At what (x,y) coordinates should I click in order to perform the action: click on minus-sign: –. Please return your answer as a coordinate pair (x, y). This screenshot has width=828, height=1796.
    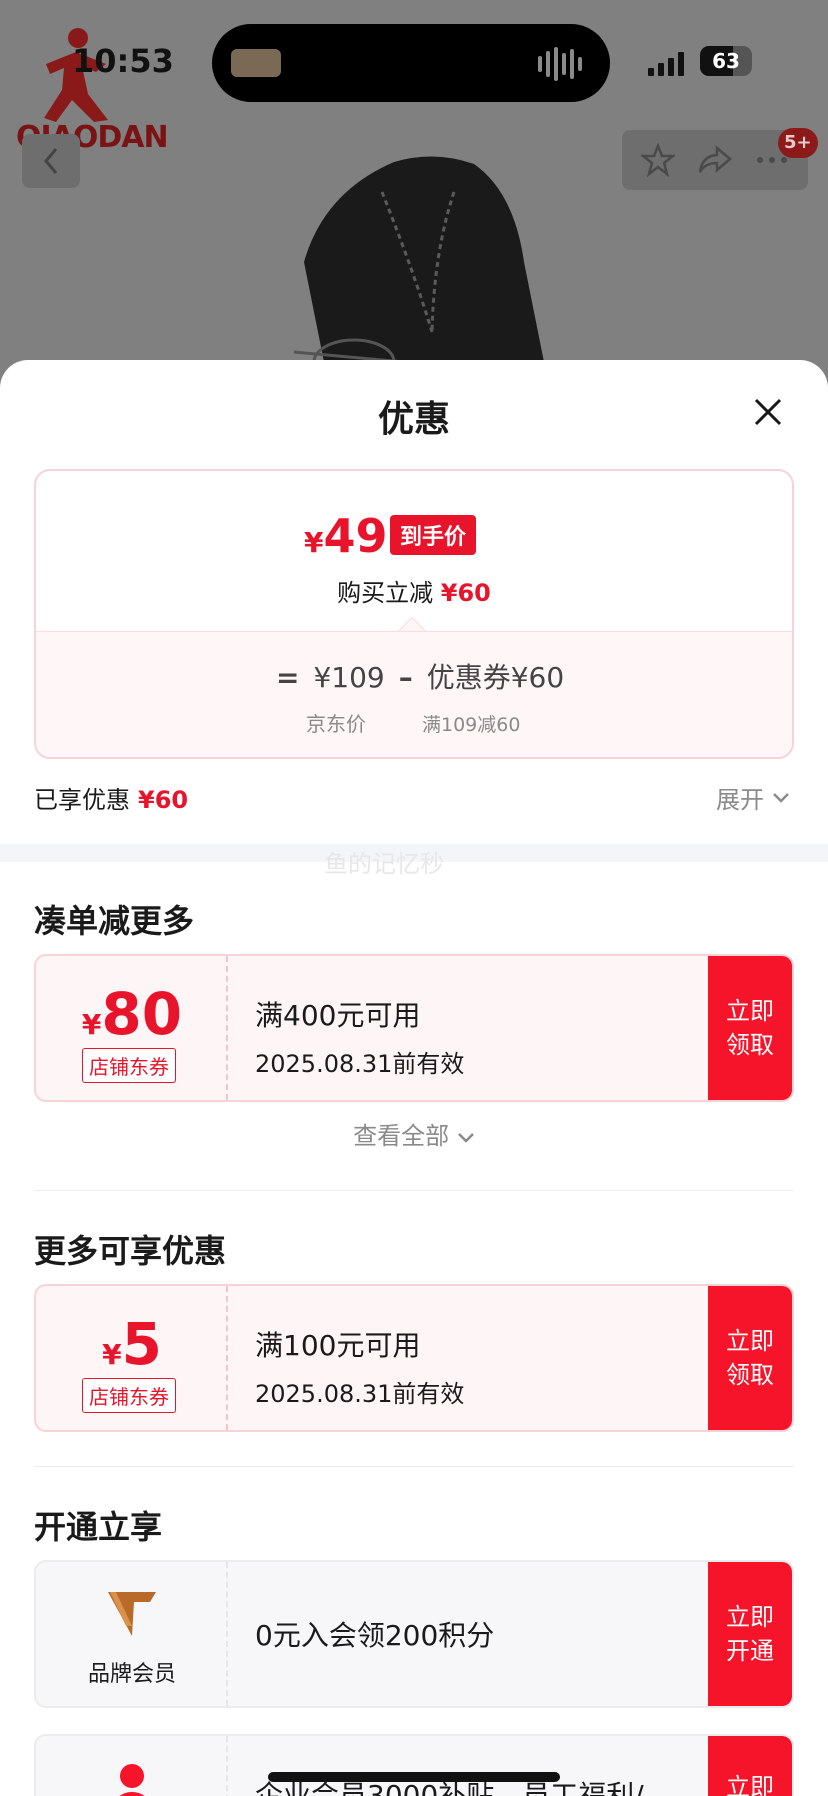
    Looking at the image, I should click on (405, 677).